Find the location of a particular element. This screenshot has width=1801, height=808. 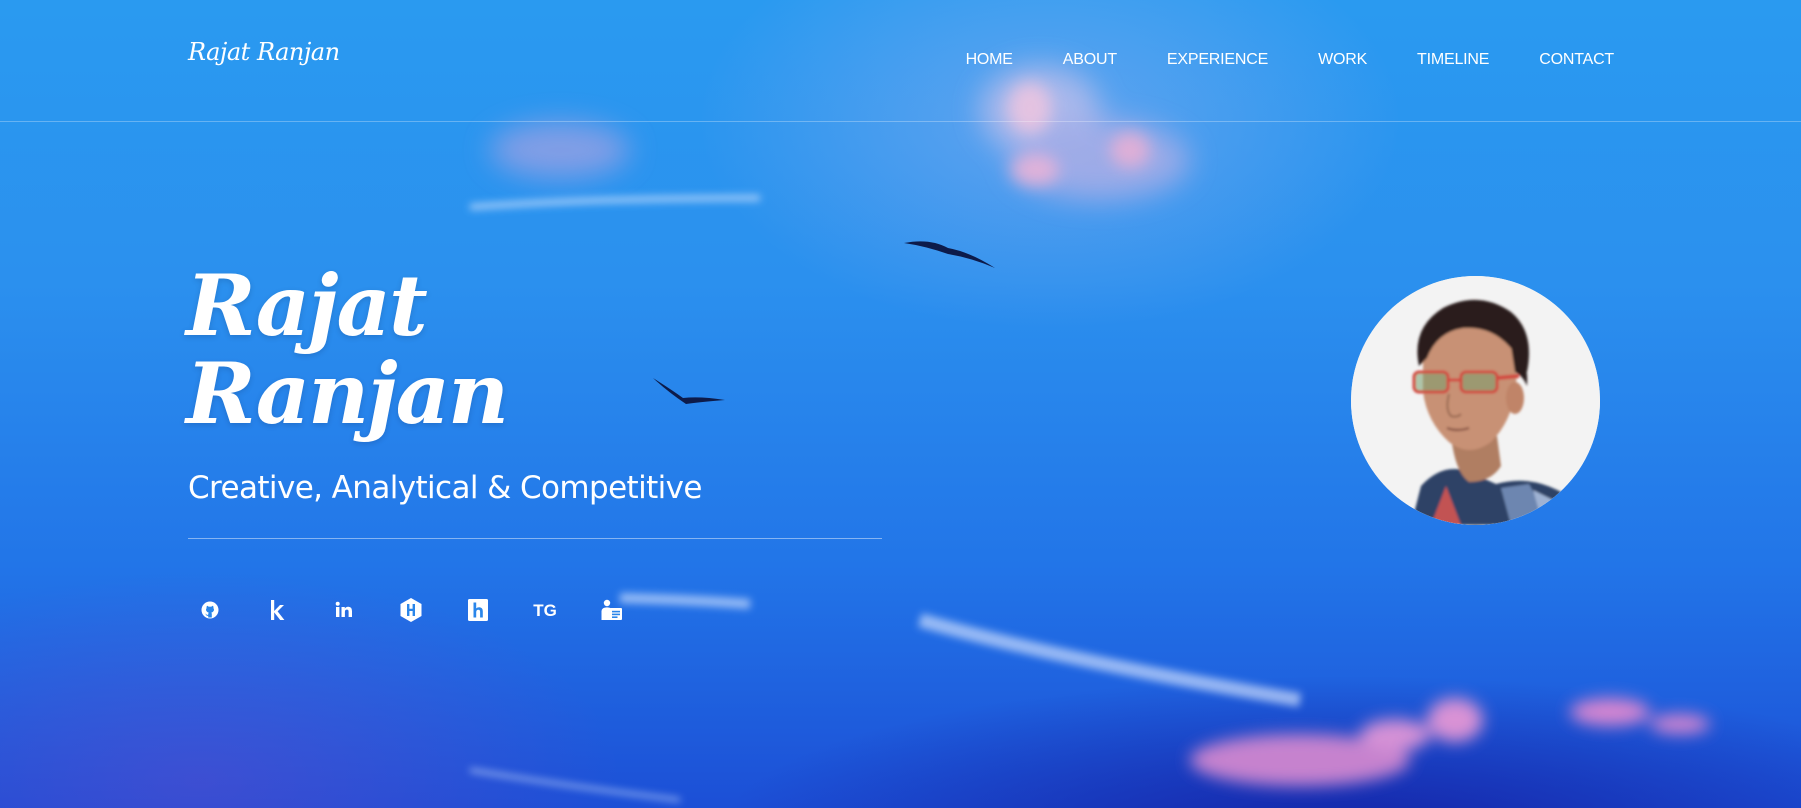

hackerearth-icon is located at coordinates (411, 610).